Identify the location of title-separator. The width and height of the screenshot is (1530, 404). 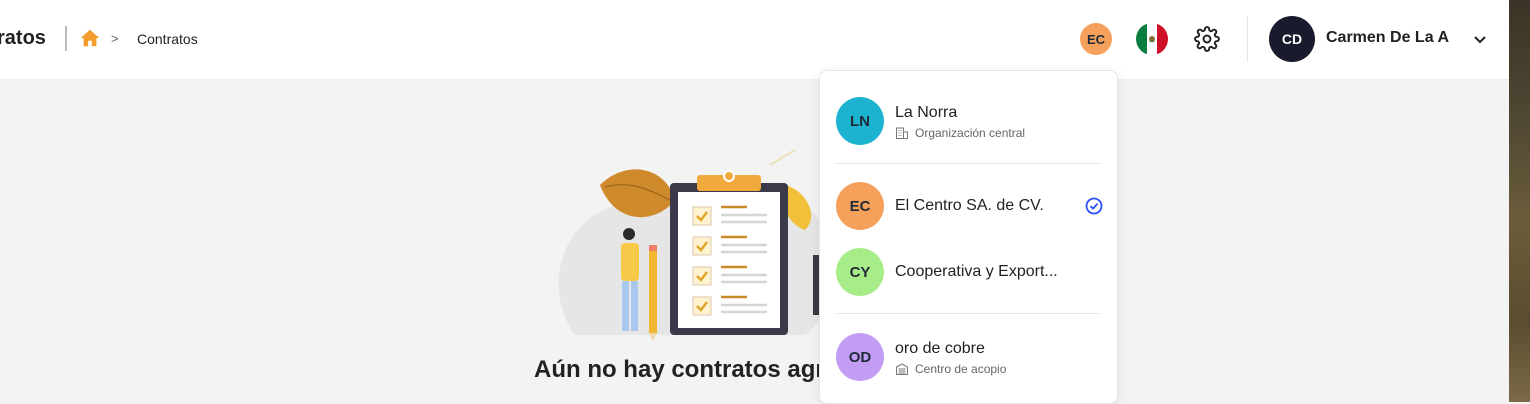
(66, 38).